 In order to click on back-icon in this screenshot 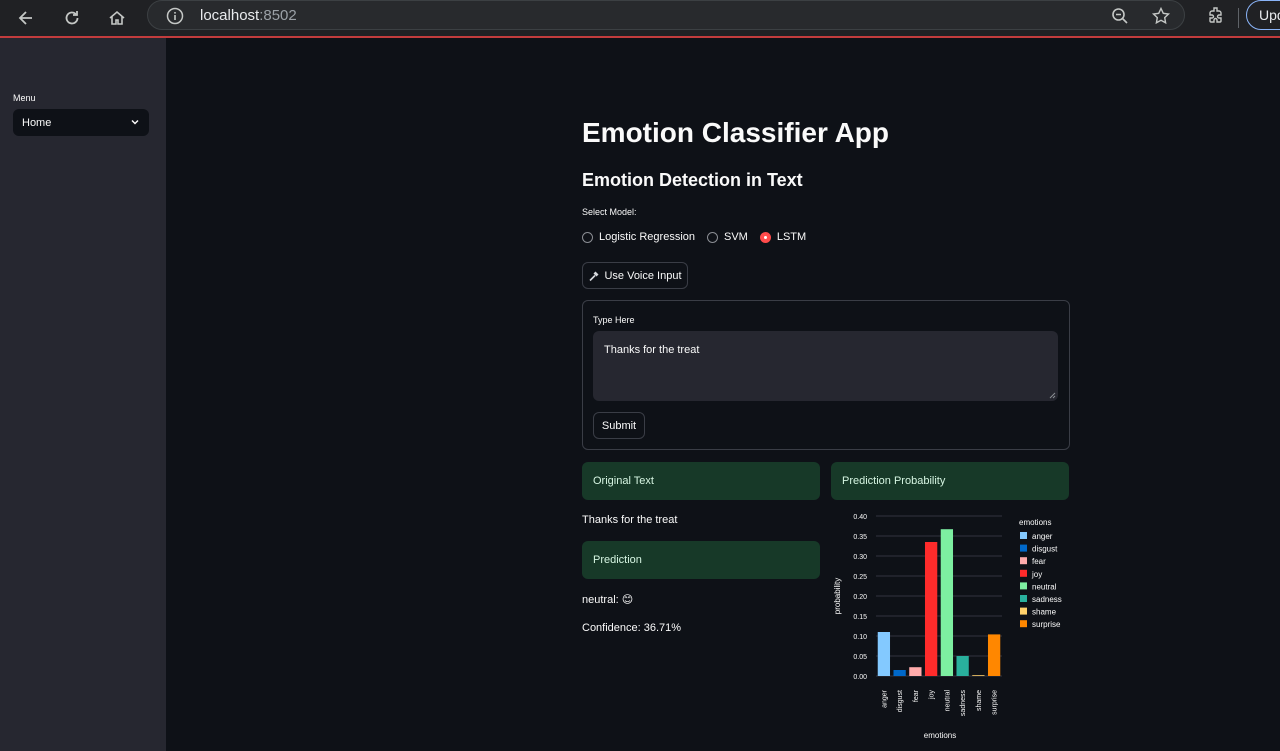, I will do `click(26, 18)`.